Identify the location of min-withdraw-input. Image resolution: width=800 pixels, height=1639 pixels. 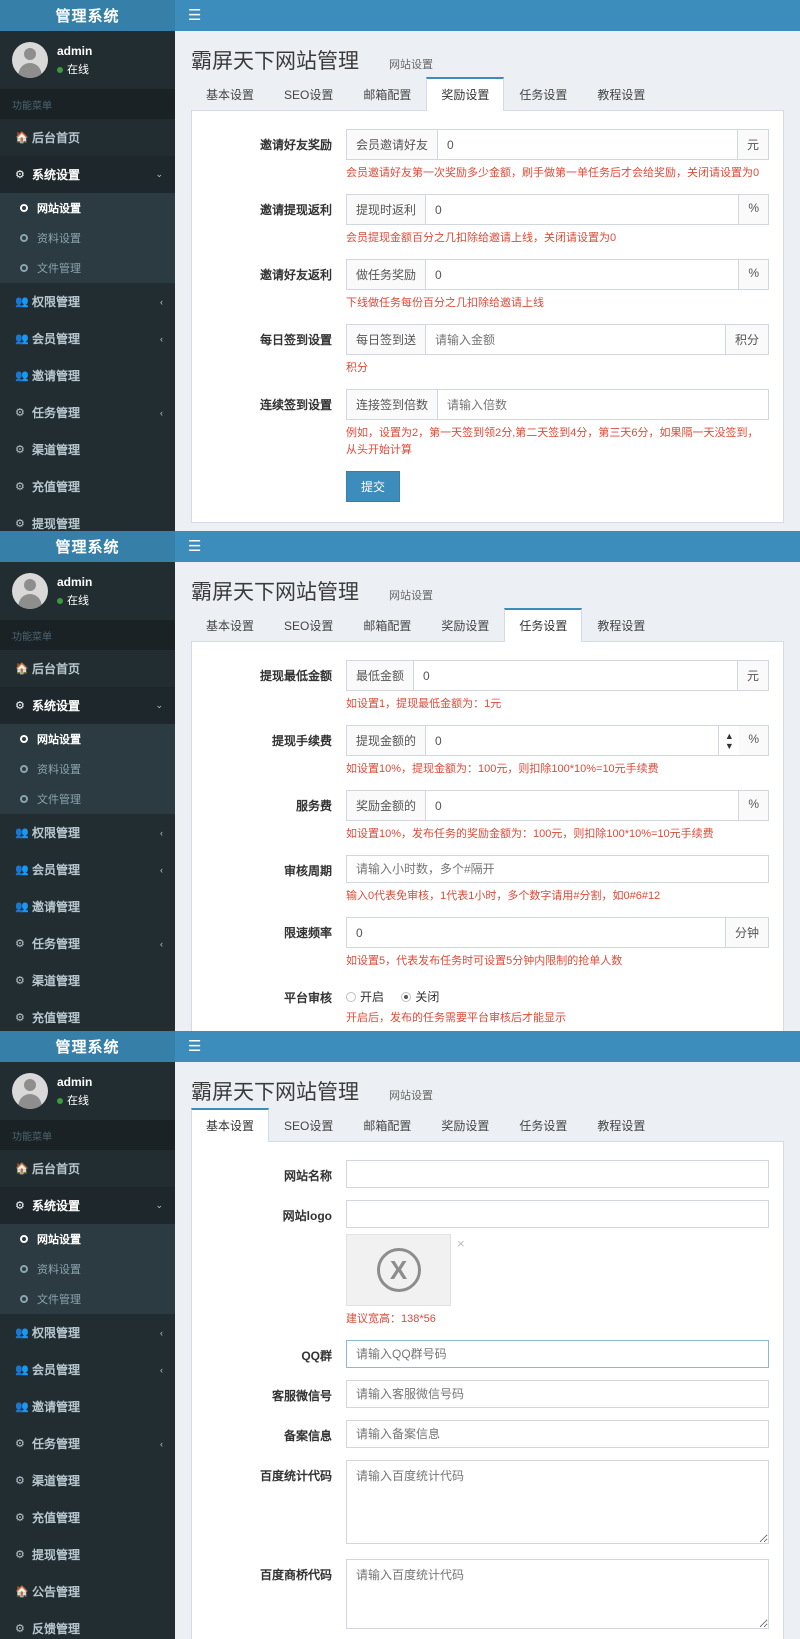
(575, 675).